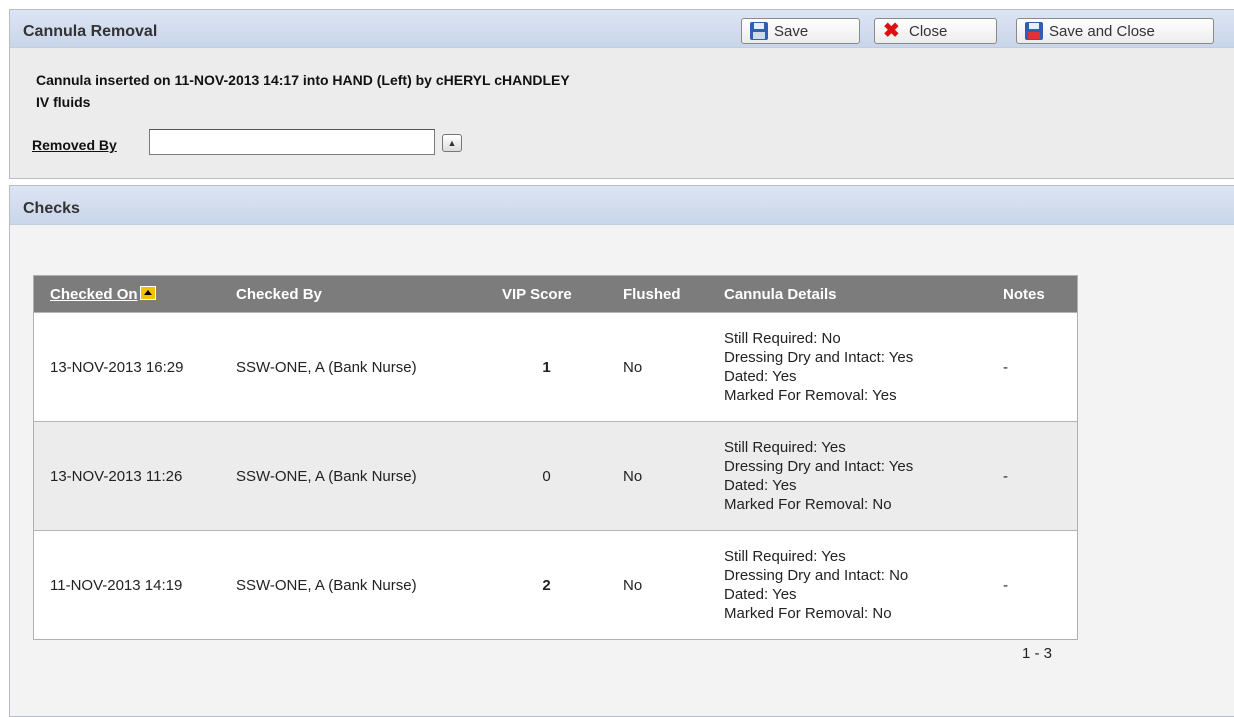  Describe the element at coordinates (759, 31) in the screenshot. I see `save-icon` at that location.